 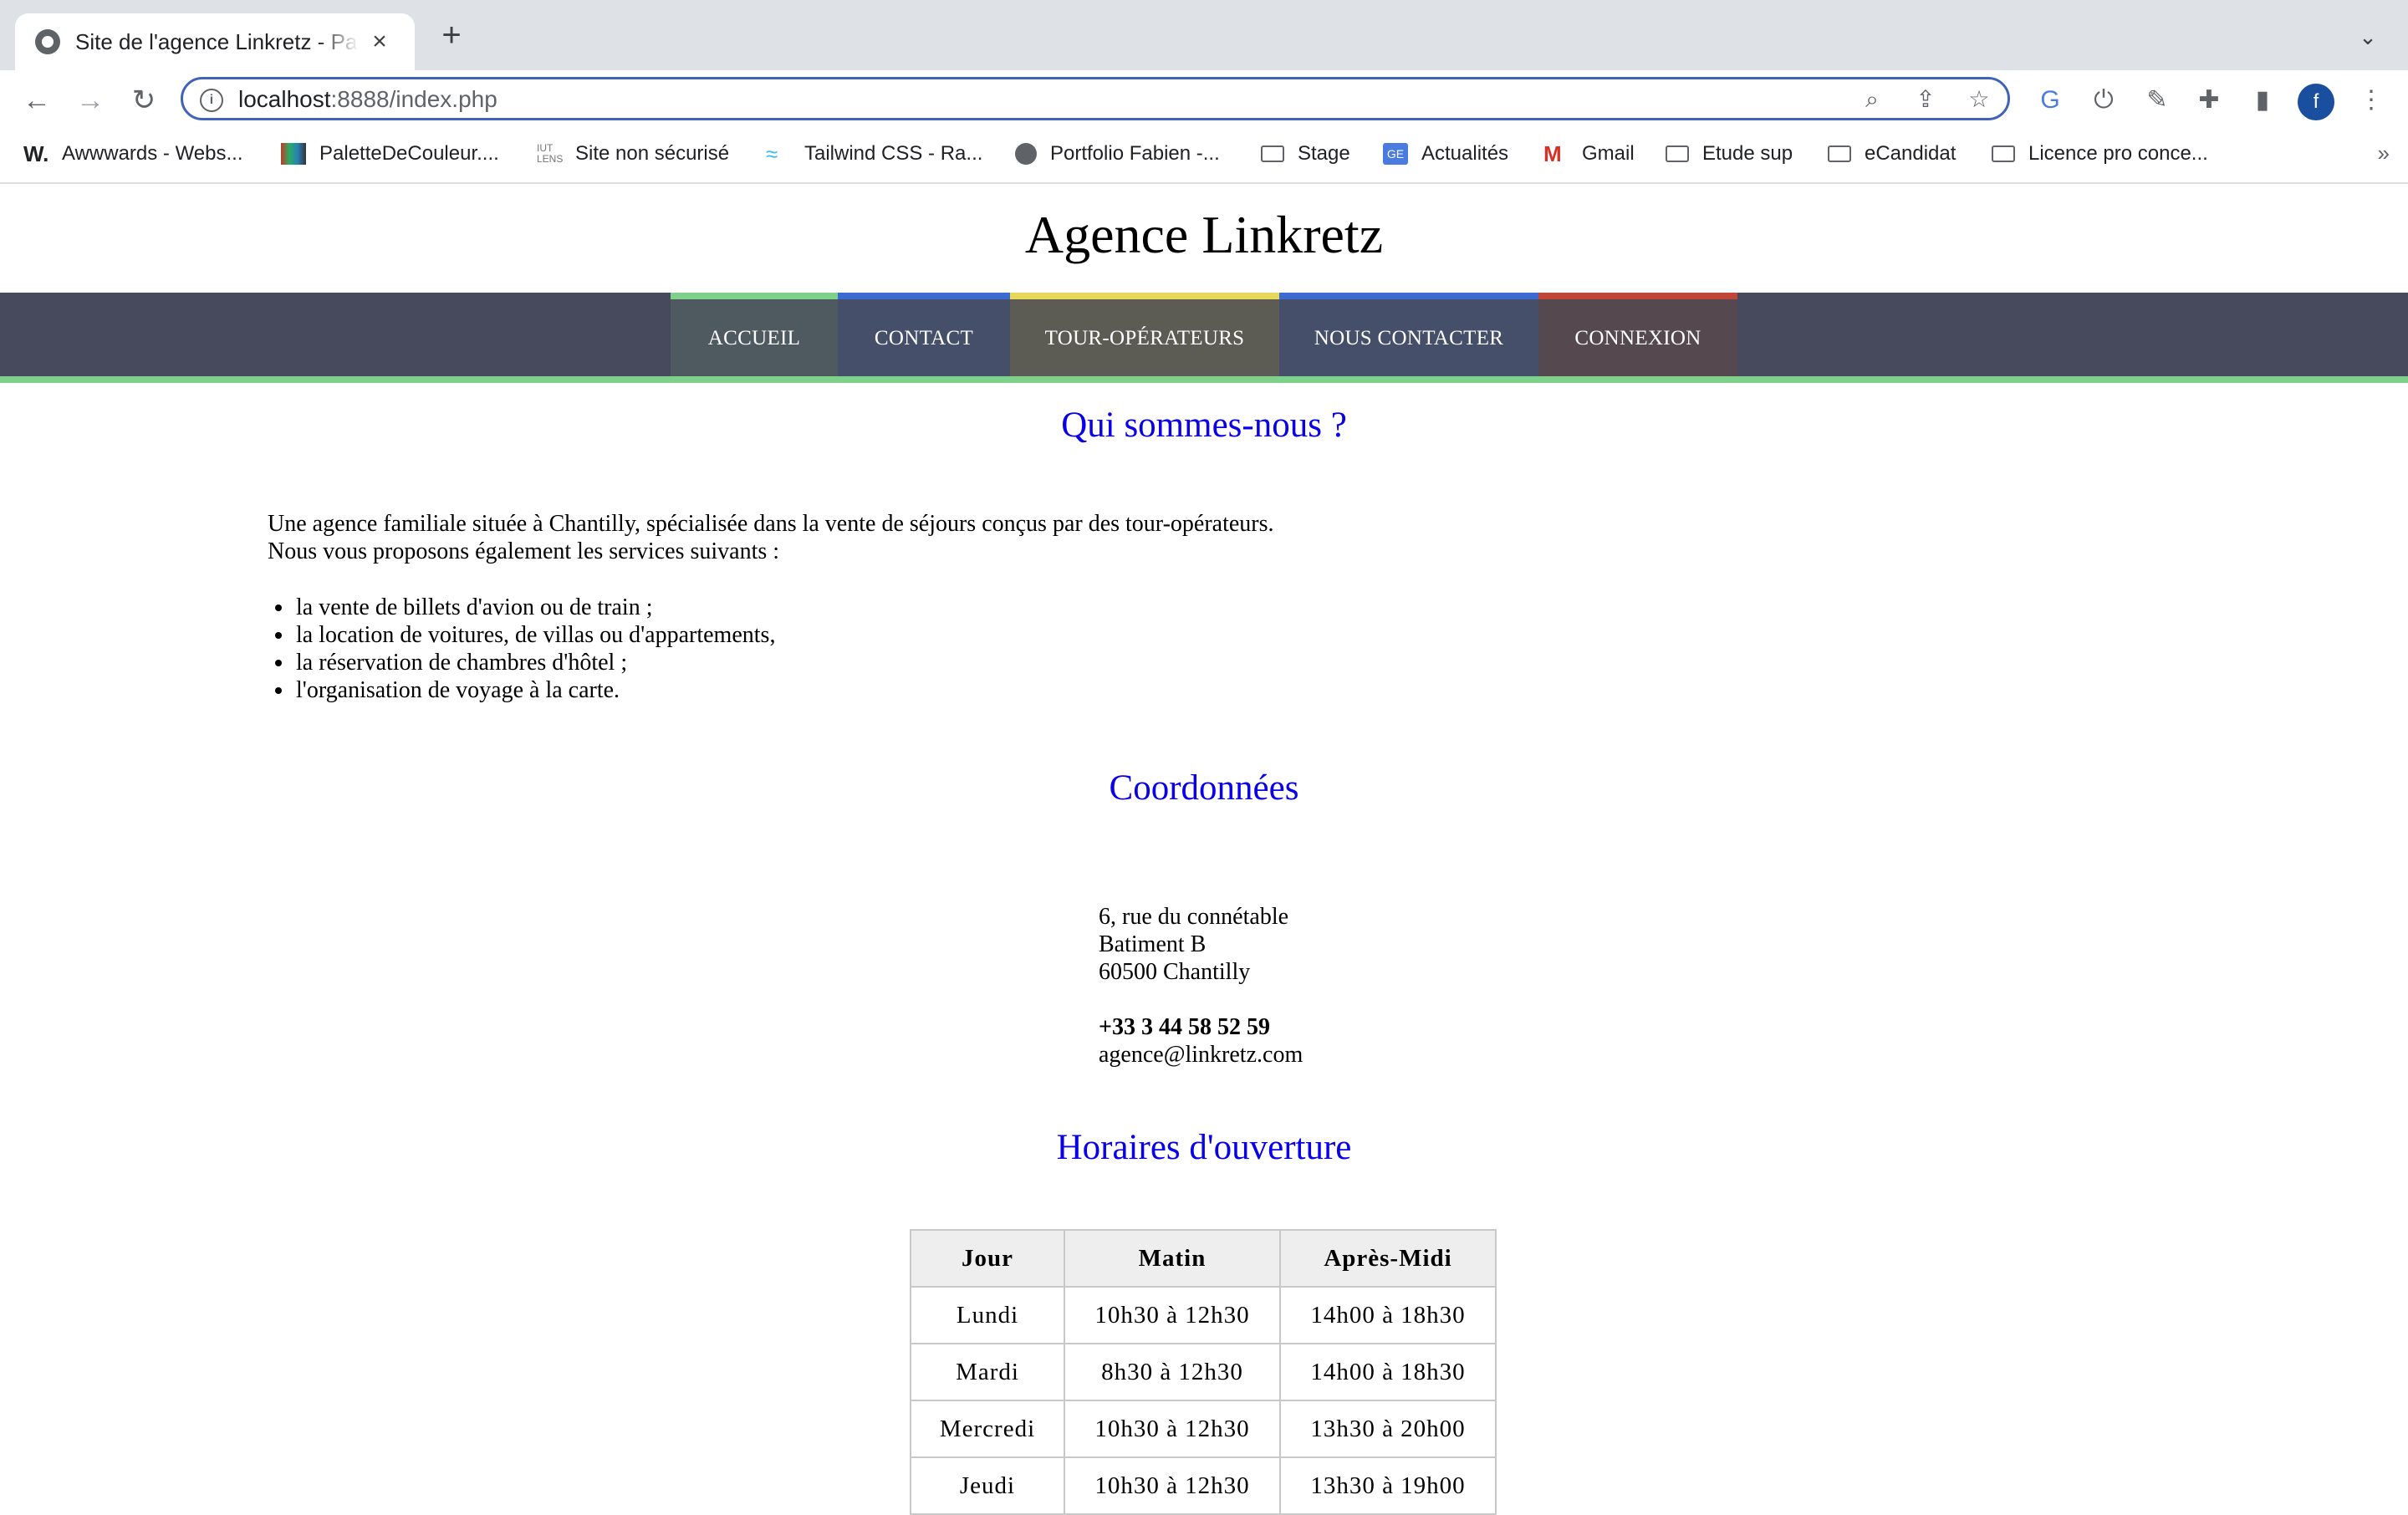 I want to click on power-icon: ⏻, so click(x=2103, y=100).